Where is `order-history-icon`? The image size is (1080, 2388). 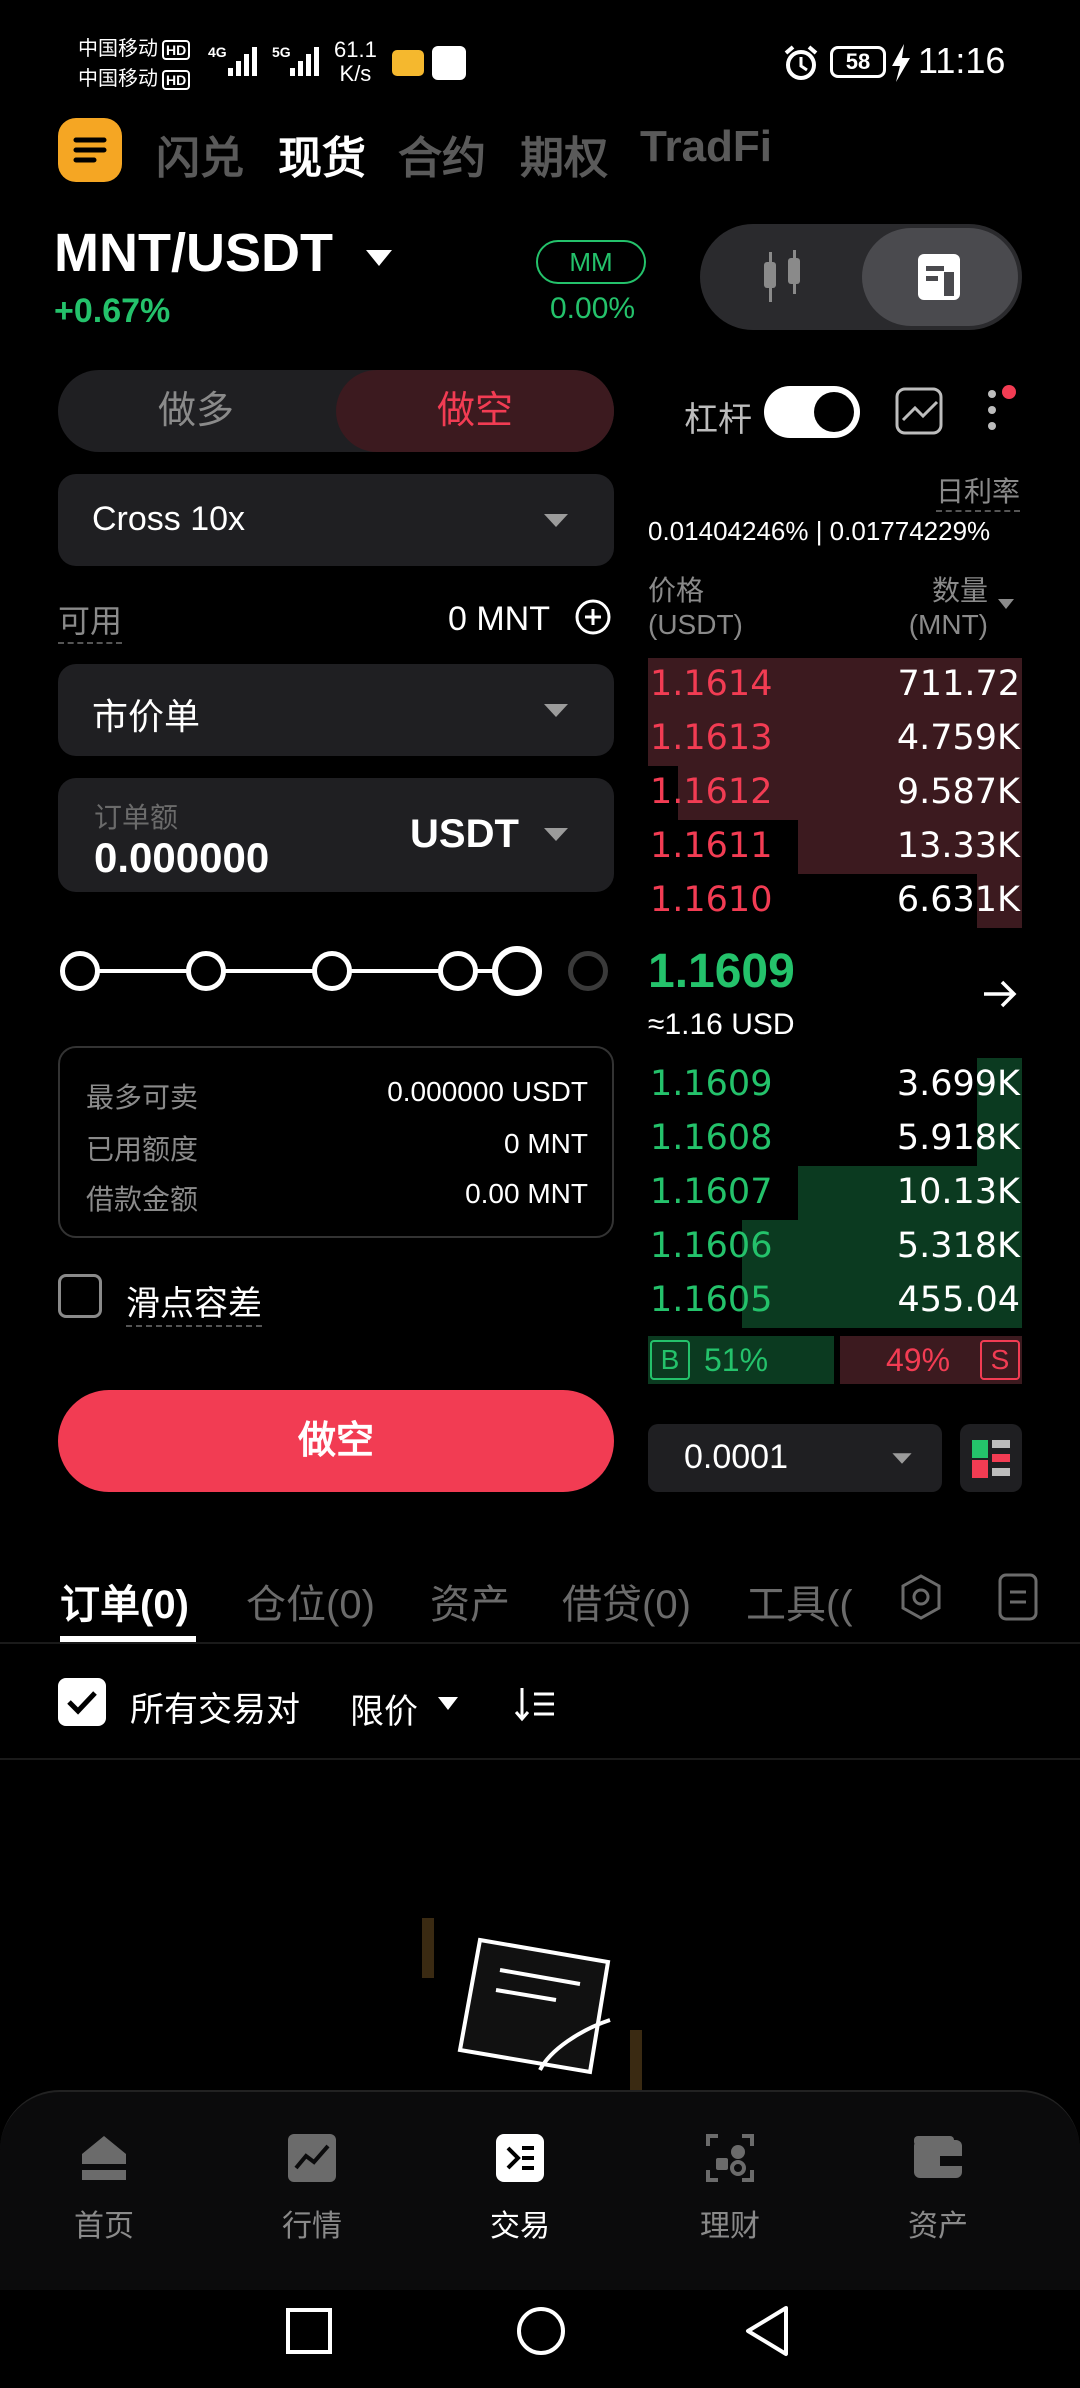 order-history-icon is located at coordinates (1019, 1597).